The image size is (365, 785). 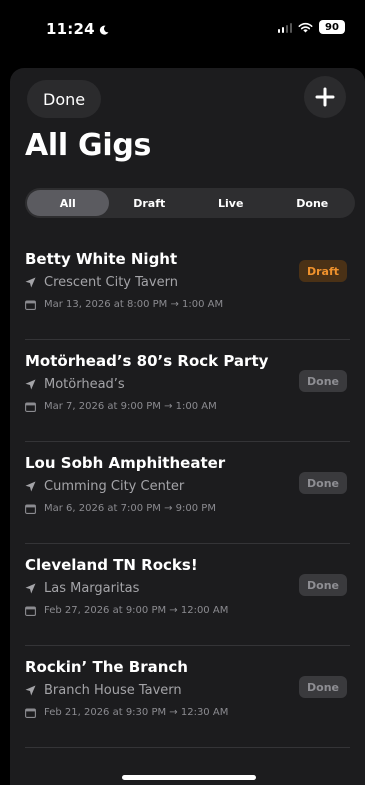 What do you see at coordinates (88, 145) in the screenshot?
I see `page-title: All Gigs` at bounding box center [88, 145].